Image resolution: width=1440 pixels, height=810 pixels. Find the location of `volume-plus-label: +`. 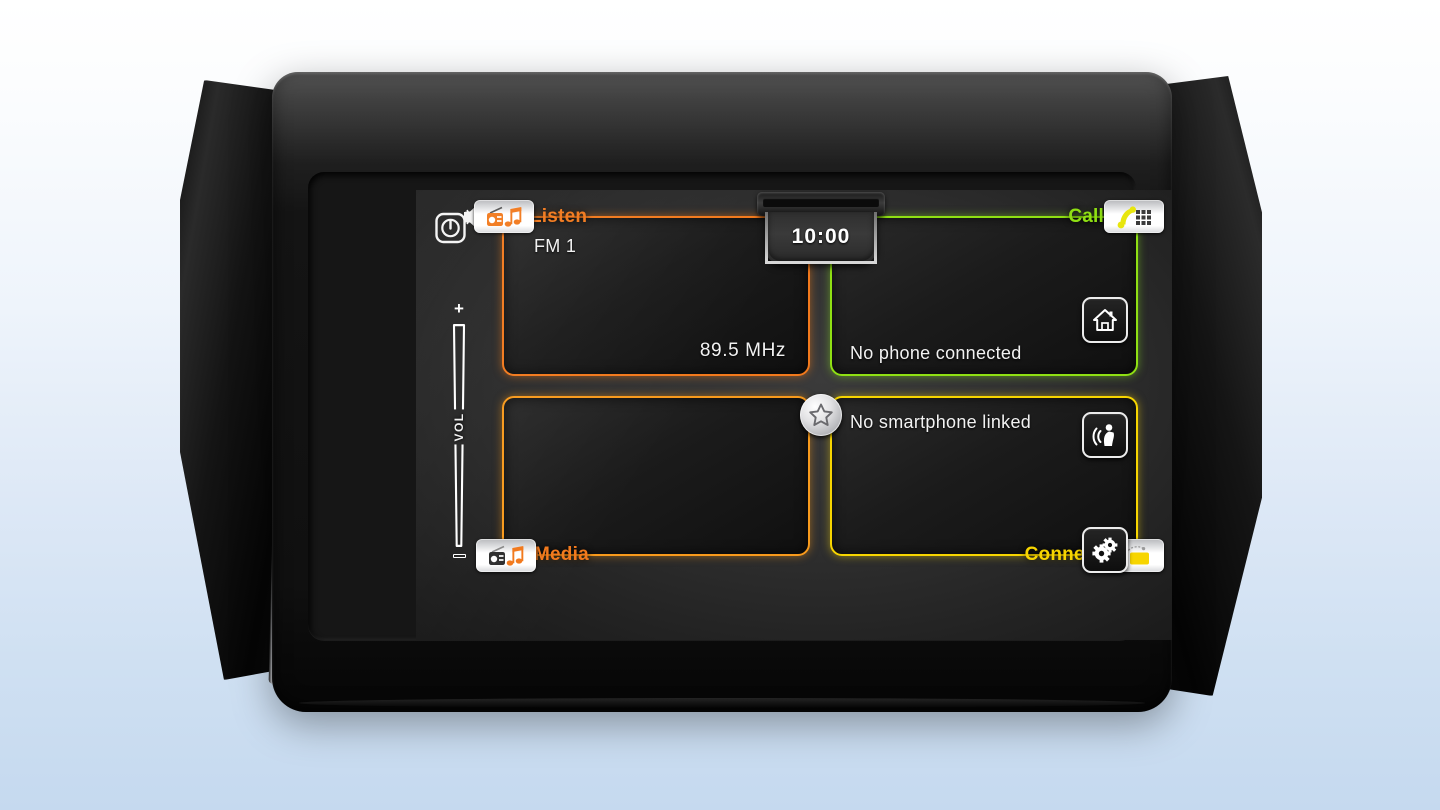

volume-plus-label: + is located at coordinates (459, 308).